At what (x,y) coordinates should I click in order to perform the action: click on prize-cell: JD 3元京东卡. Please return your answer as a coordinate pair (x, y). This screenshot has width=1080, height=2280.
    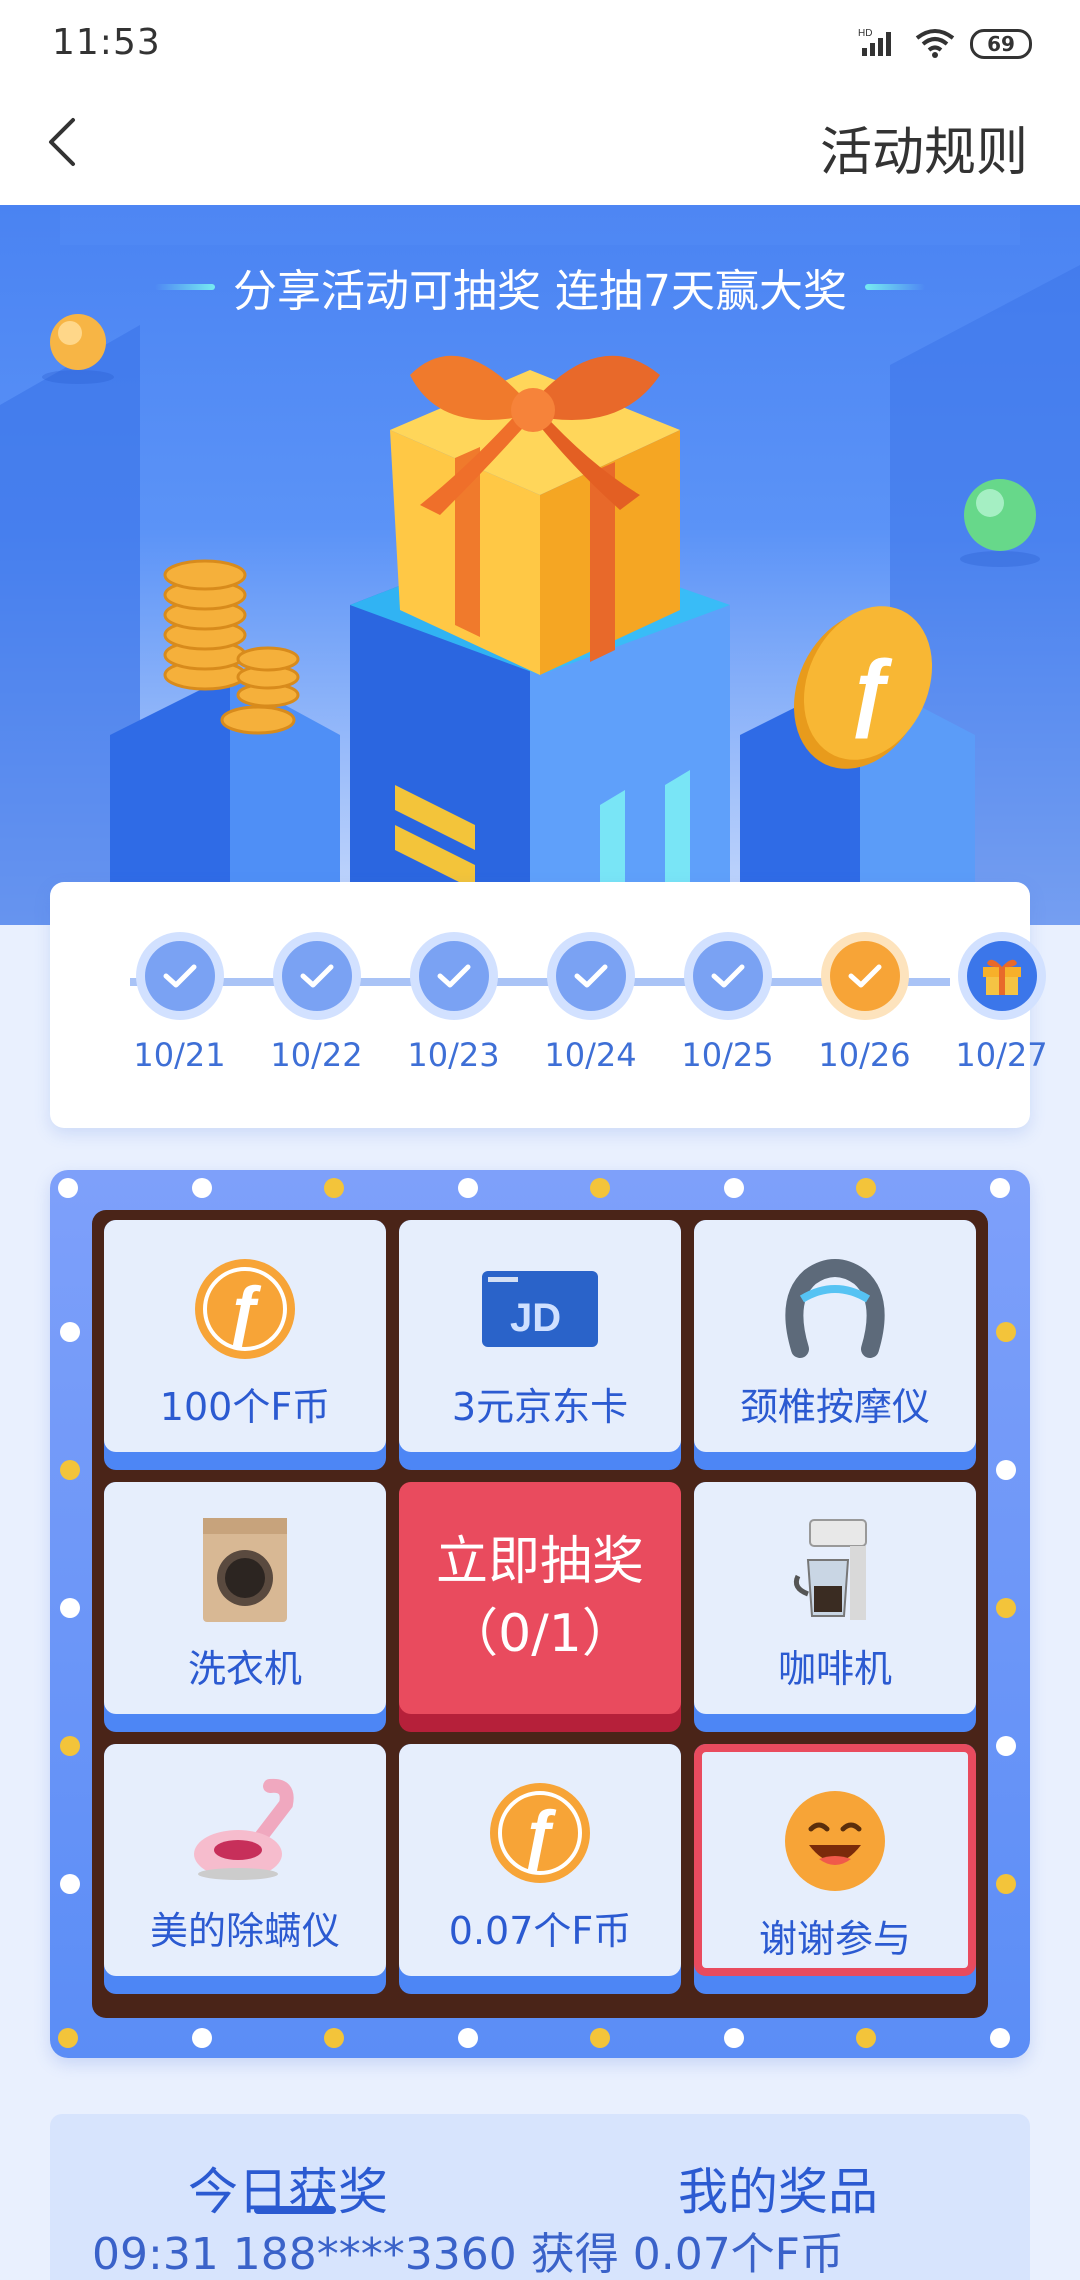
    Looking at the image, I should click on (540, 1345).